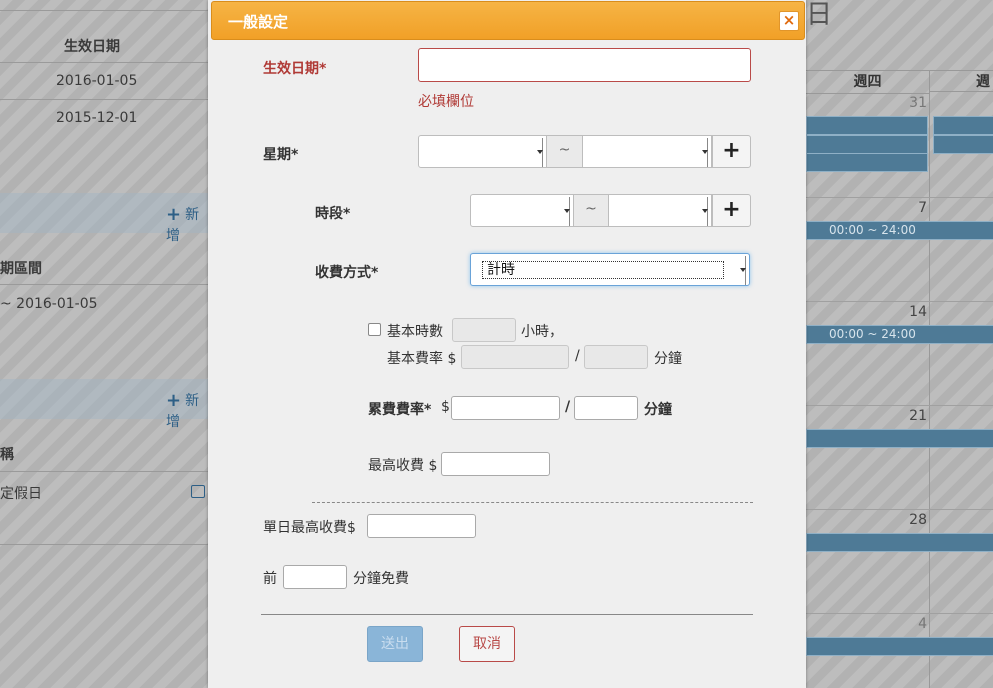 The width and height of the screenshot is (993, 688). What do you see at coordinates (446, 102) in the screenshot?
I see `effective-date-error: 必填欄位` at bounding box center [446, 102].